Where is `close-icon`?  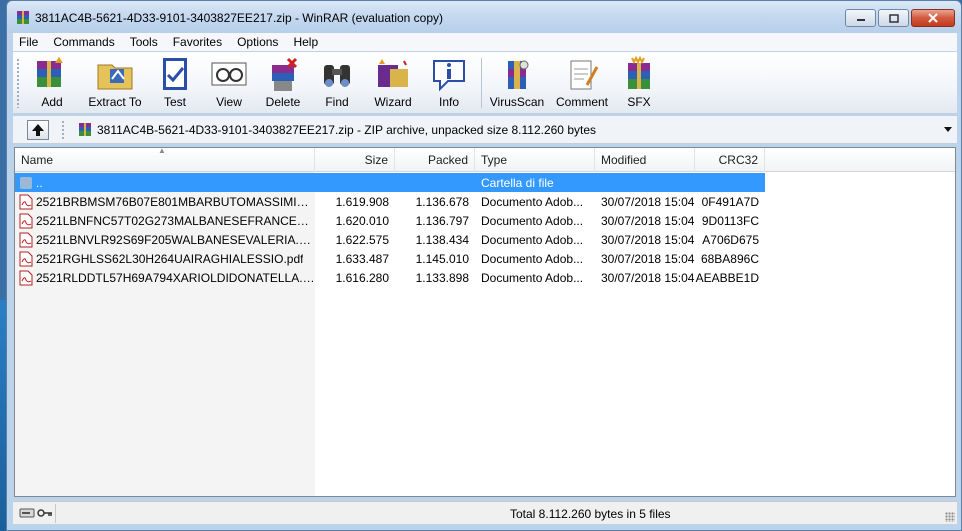
close-icon is located at coordinates (933, 18).